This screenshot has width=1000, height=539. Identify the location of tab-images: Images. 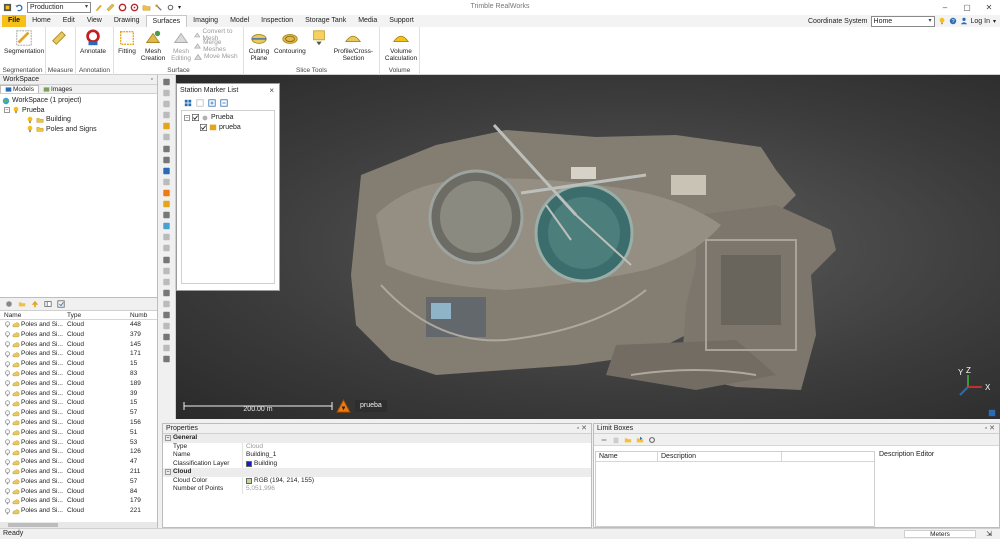
(57, 89).